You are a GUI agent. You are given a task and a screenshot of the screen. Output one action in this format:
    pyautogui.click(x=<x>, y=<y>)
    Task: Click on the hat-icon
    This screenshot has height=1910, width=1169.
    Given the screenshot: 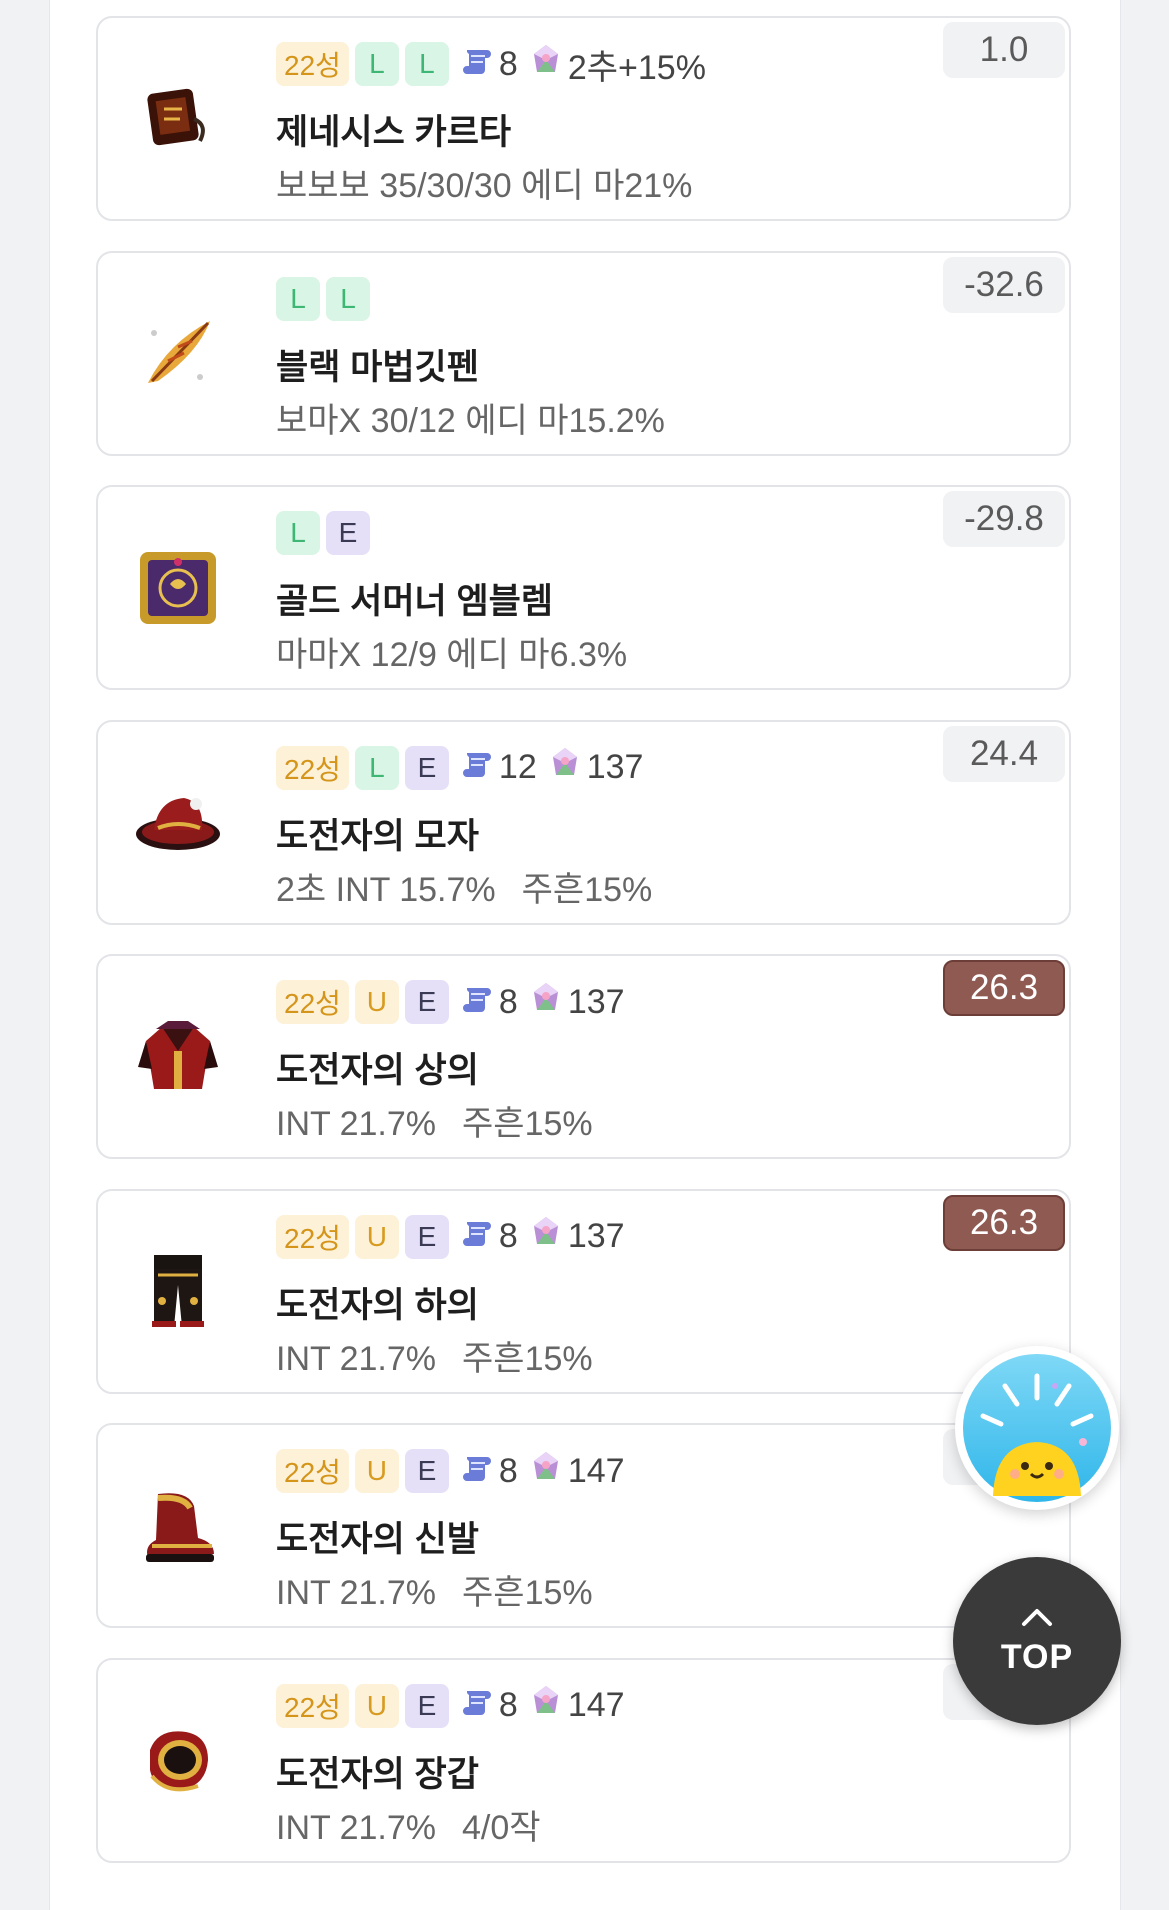 What is the action you would take?
    pyautogui.click(x=178, y=822)
    